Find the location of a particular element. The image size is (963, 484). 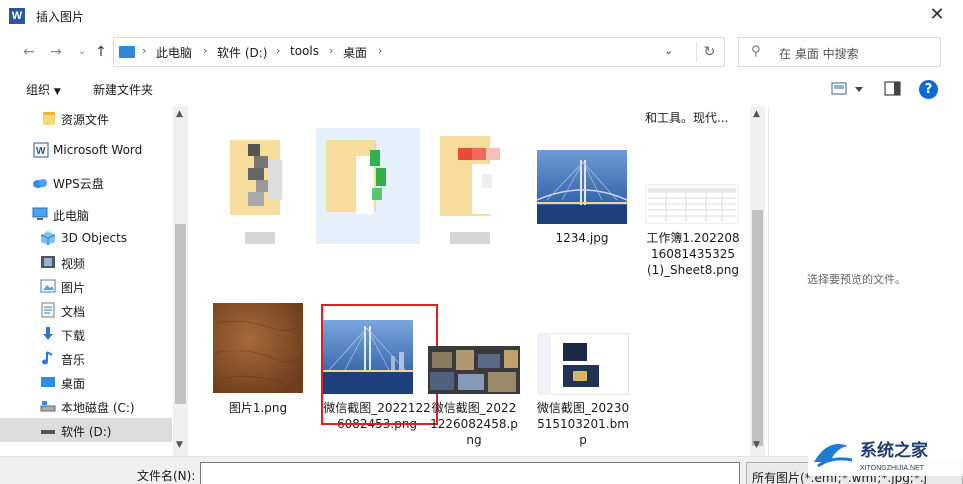

leather-image-thumbnail is located at coordinates (258, 348).